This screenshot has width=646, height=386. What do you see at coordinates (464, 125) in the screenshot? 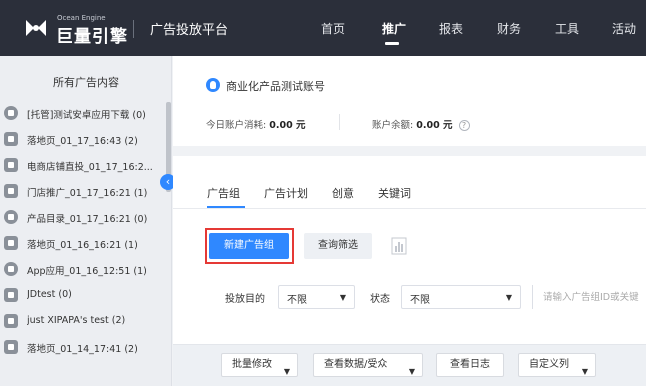
I see `help-icon: ?` at bounding box center [464, 125].